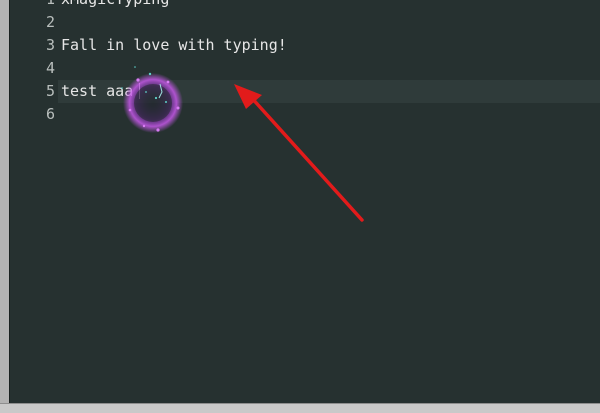 This screenshot has width=600, height=413. What do you see at coordinates (115, 4) in the screenshot?
I see `code-line-text: xMagicTyping` at bounding box center [115, 4].